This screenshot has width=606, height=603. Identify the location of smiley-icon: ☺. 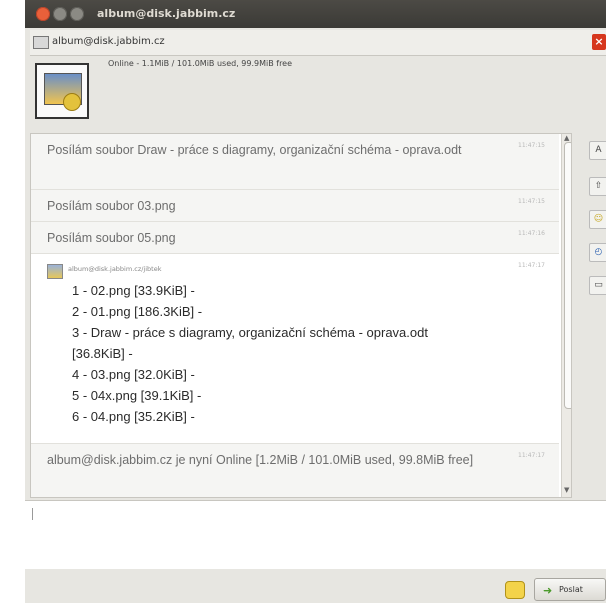
(597, 219).